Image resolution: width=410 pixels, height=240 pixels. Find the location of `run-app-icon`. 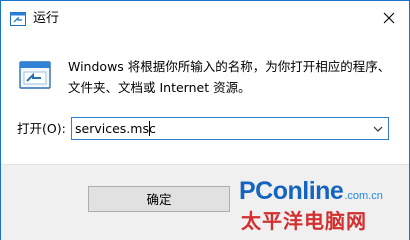

run-app-icon is located at coordinates (18, 18).